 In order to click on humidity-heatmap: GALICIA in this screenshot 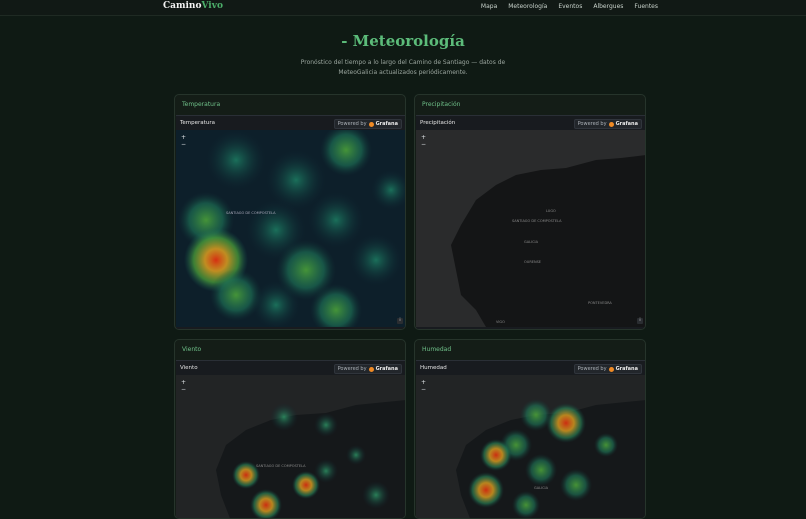, I will do `click(530, 446)`.